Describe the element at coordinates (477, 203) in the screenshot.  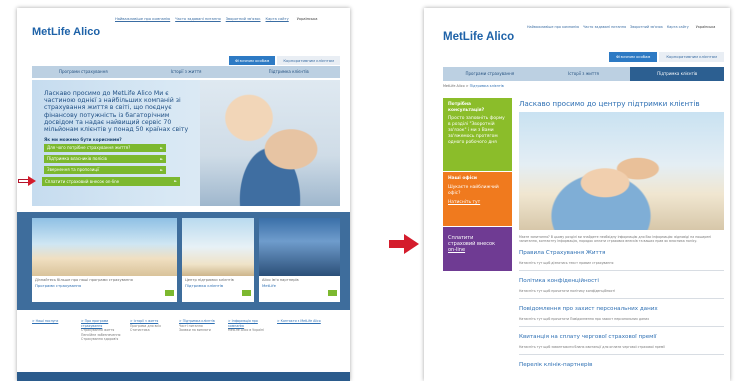
I see `offices-link: Натисніть тут` at that location.